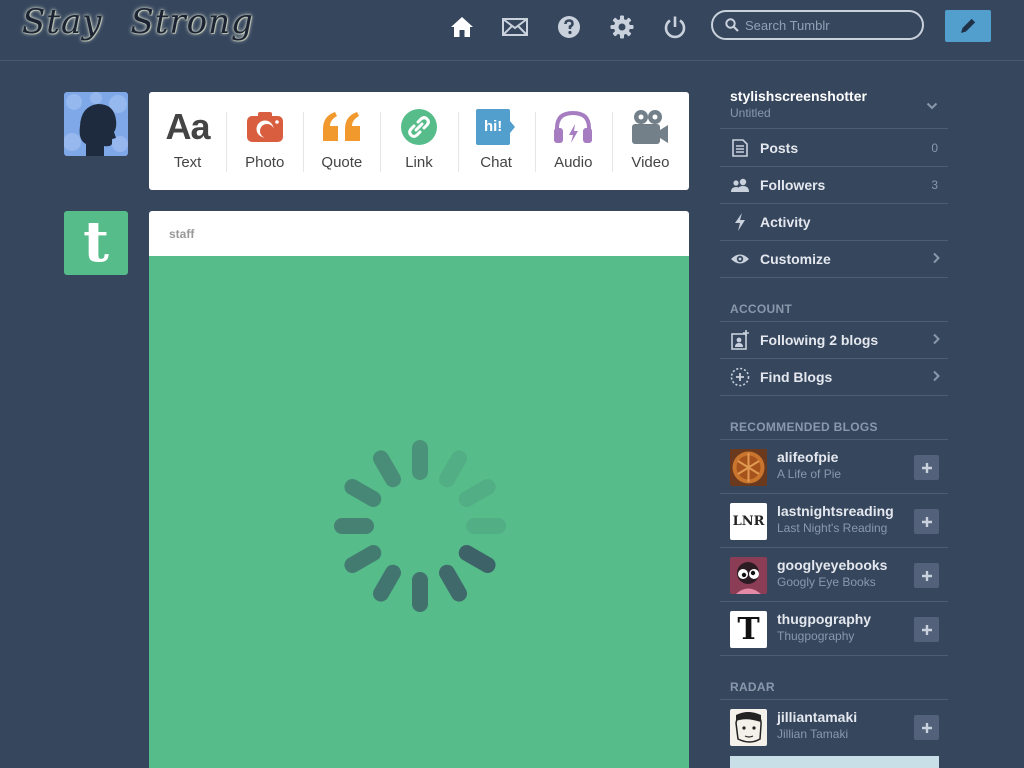 The width and height of the screenshot is (1024, 768). I want to click on post-type-quote: Quote, so click(341, 141).